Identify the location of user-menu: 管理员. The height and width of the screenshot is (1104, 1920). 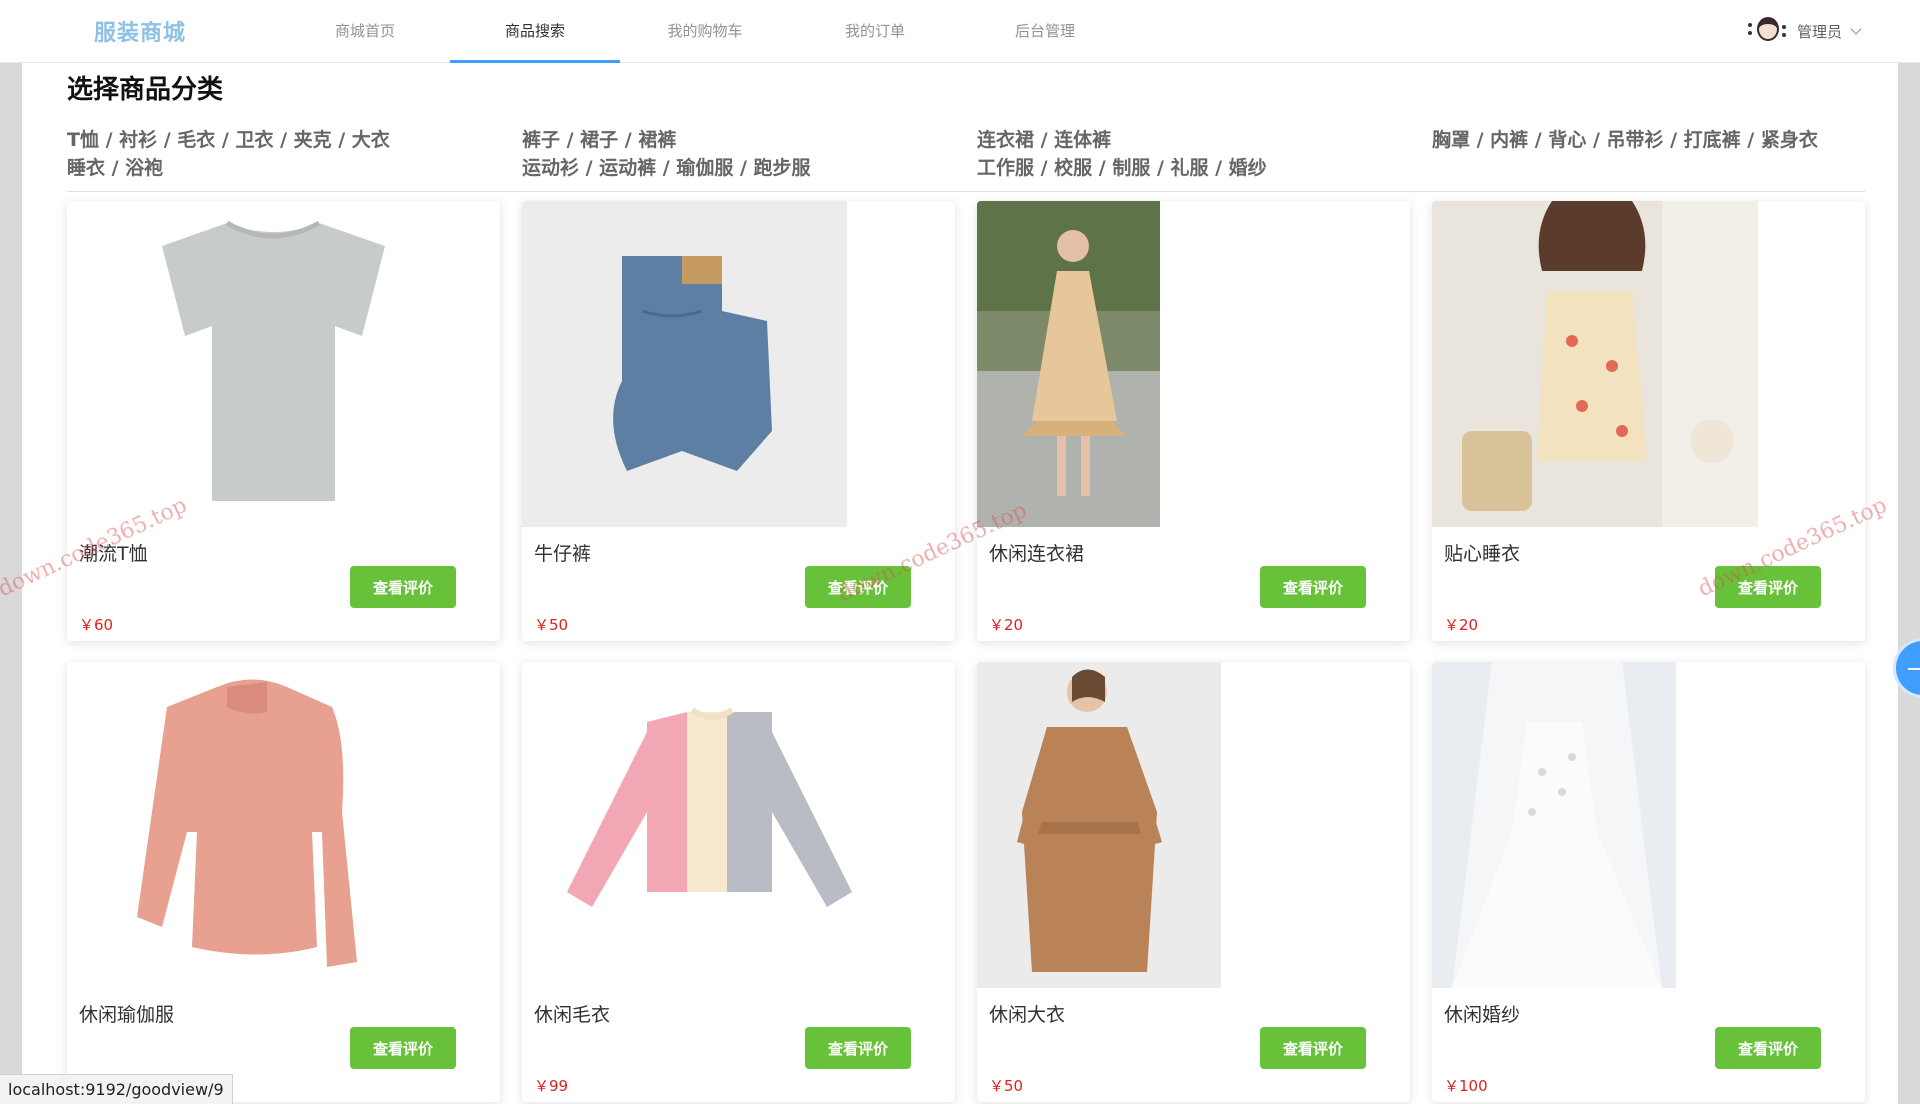
(1803, 31).